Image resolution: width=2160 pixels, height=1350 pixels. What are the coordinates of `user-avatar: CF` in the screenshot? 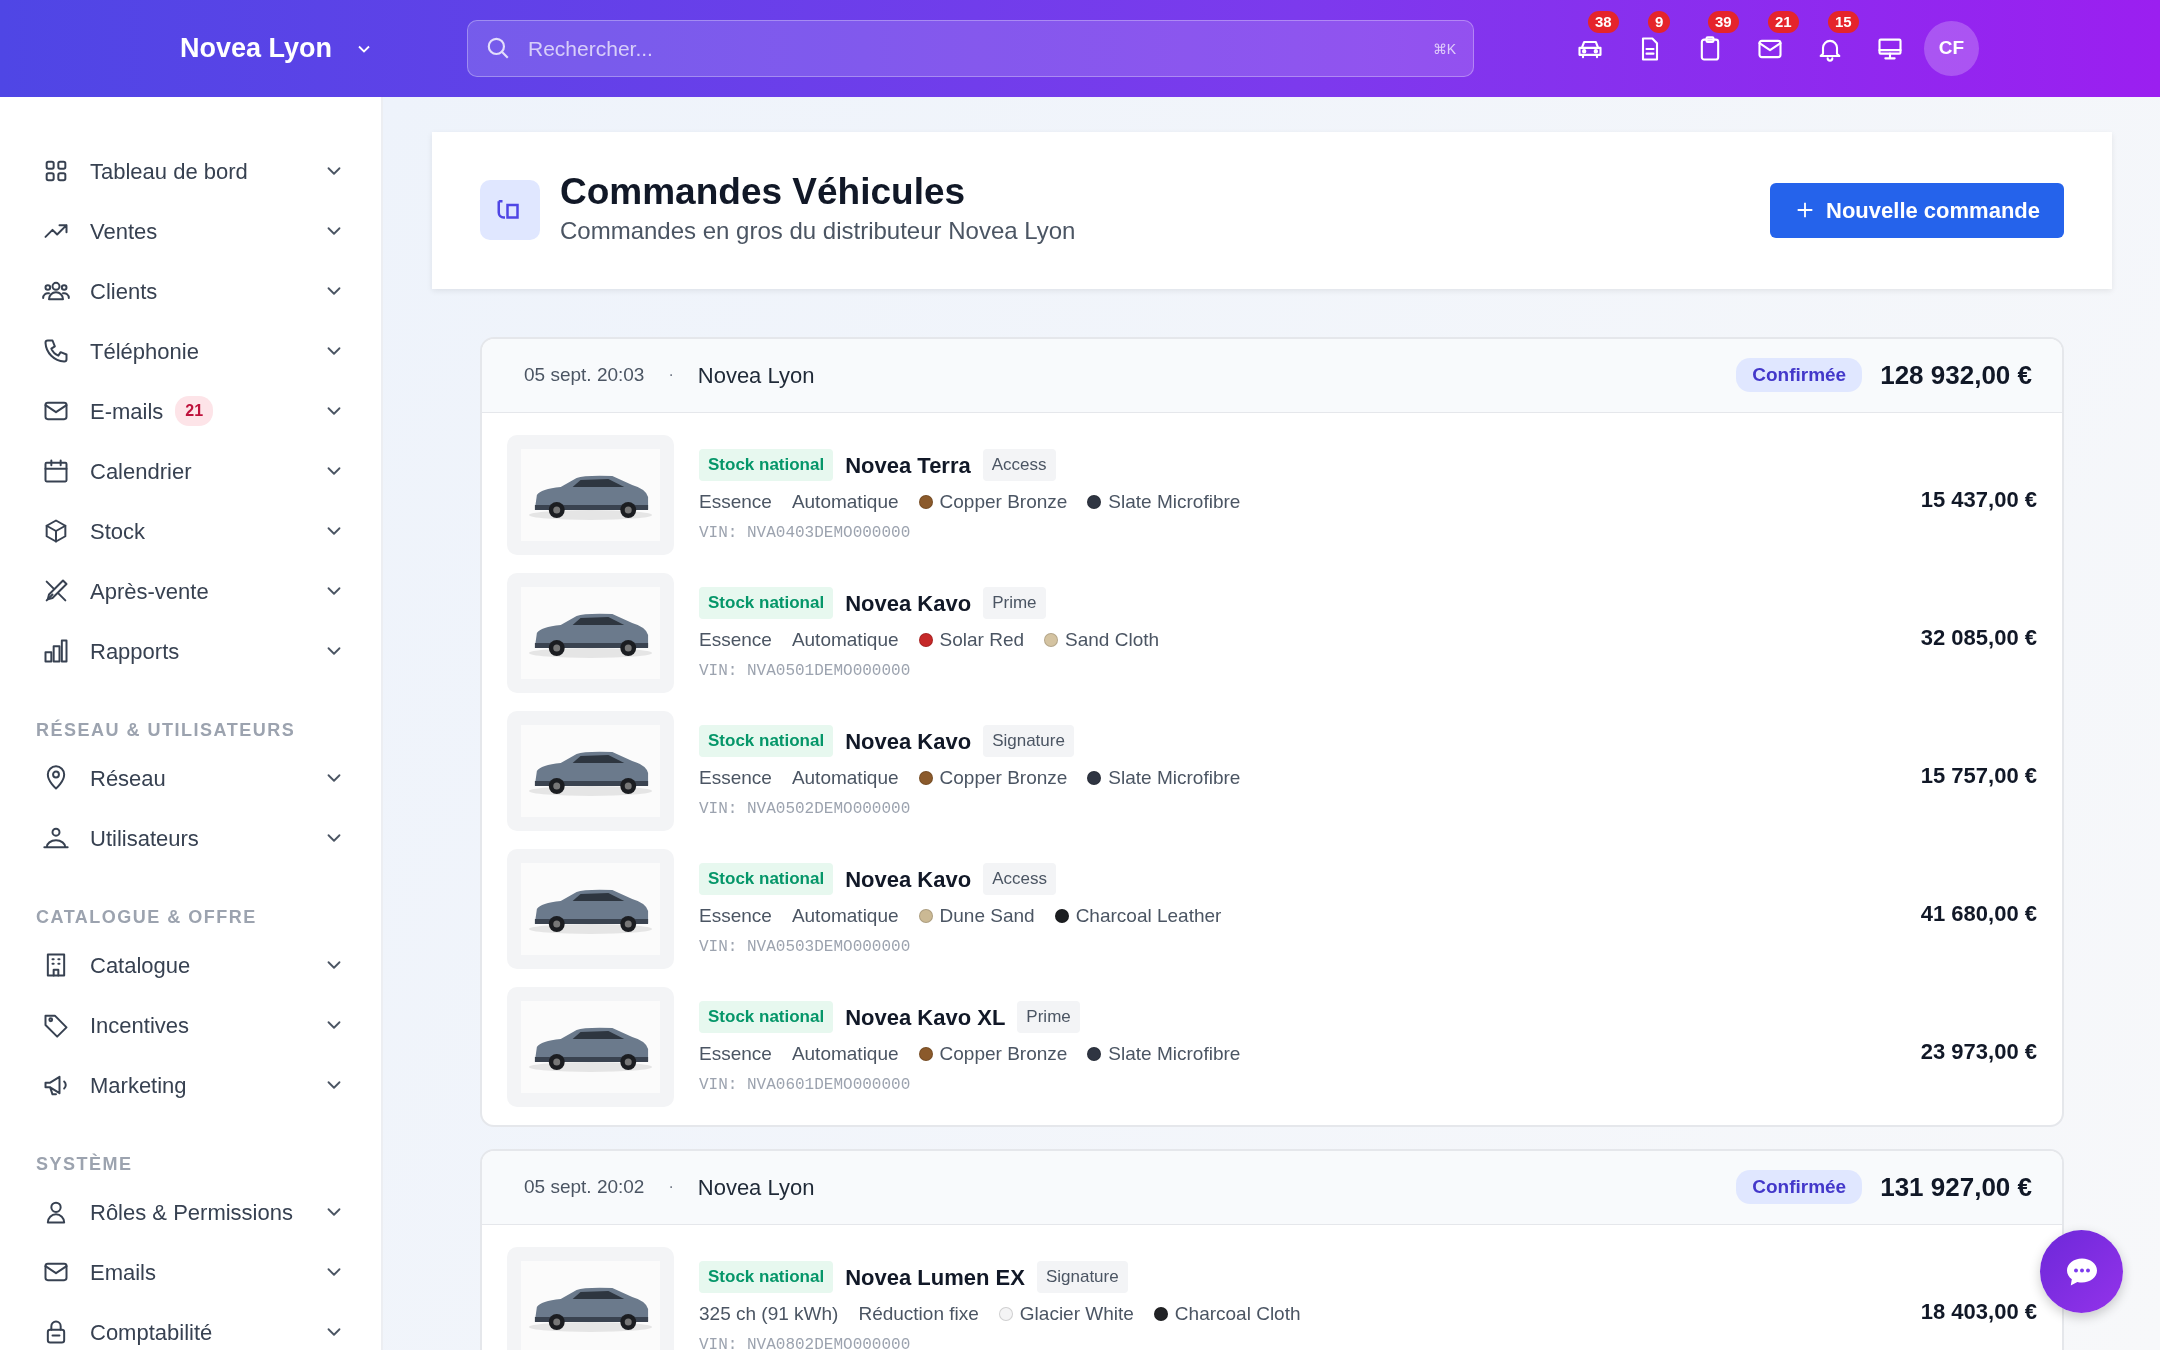 It's located at (1951, 48).